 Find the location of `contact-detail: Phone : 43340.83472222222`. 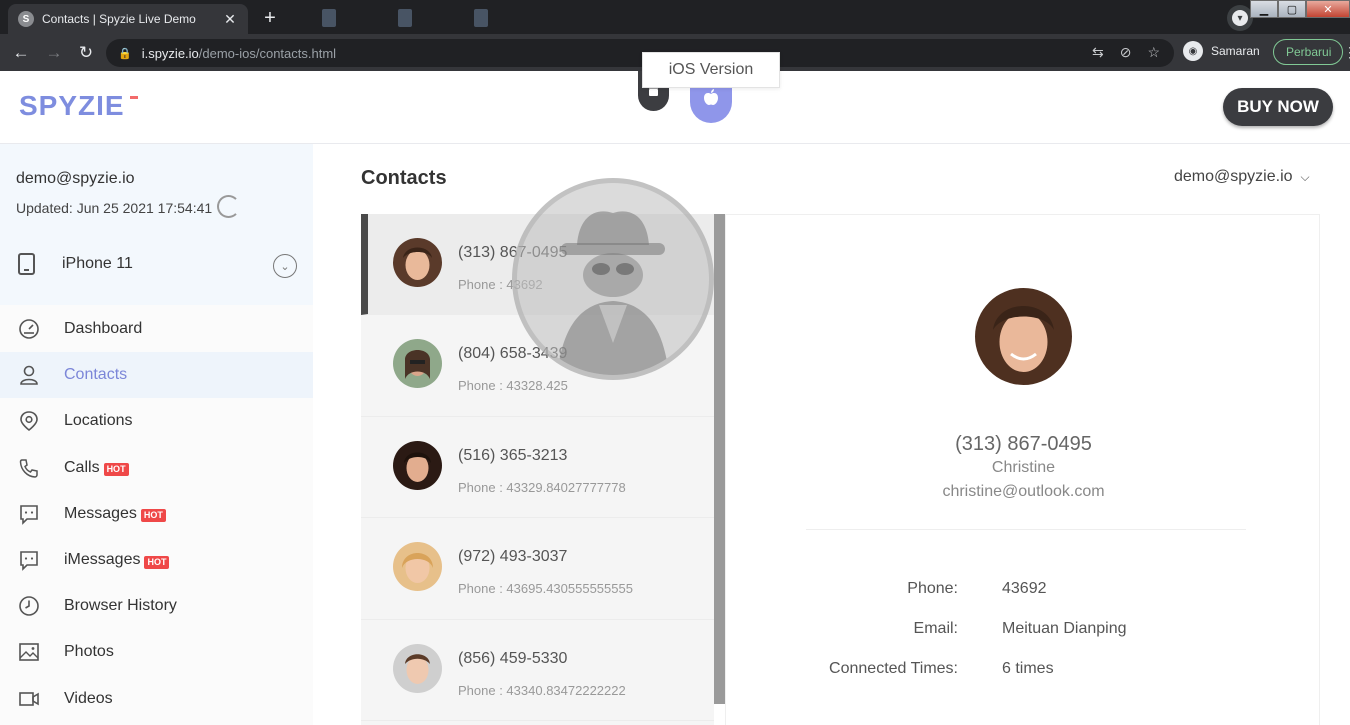

contact-detail: Phone : 43340.83472222222 is located at coordinates (542, 690).